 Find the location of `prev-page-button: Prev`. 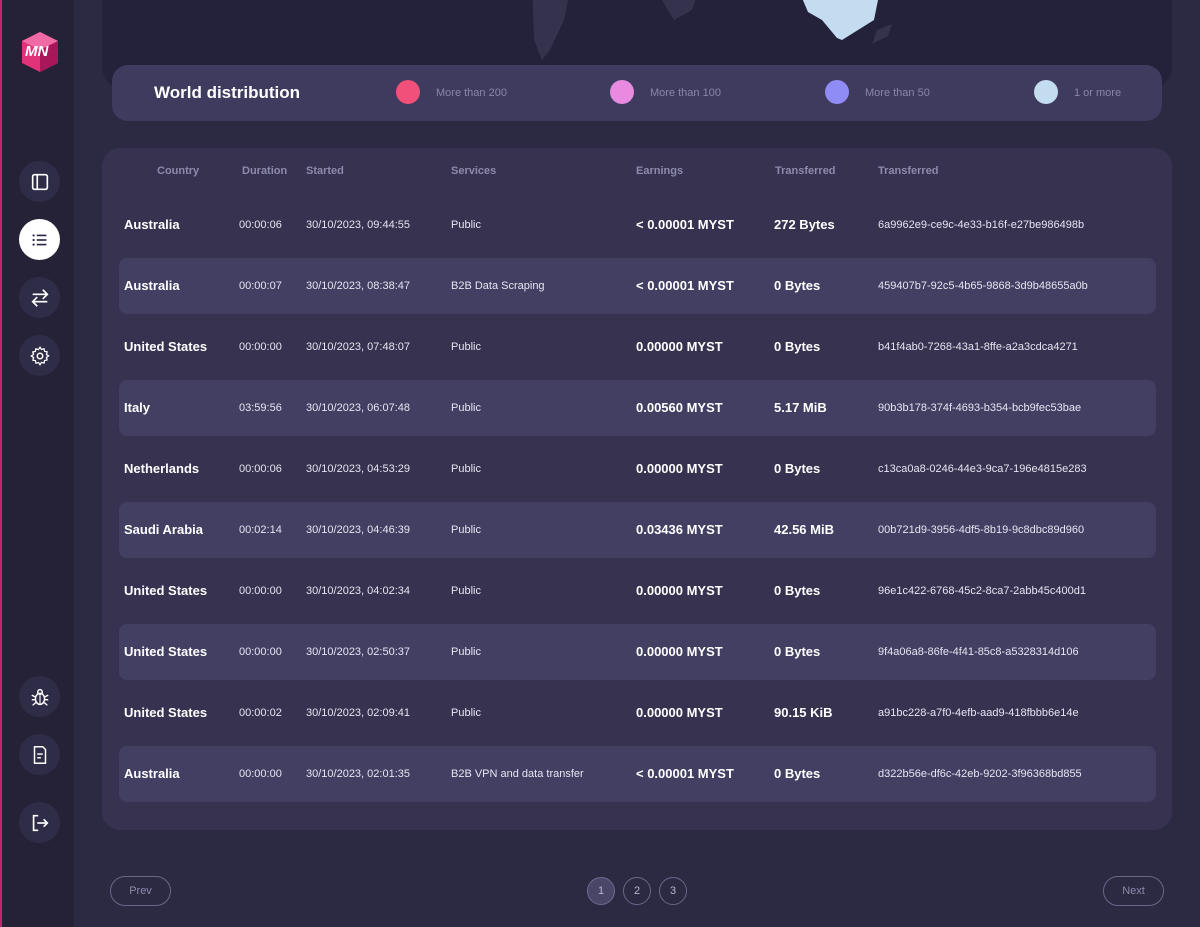

prev-page-button: Prev is located at coordinates (140, 891).